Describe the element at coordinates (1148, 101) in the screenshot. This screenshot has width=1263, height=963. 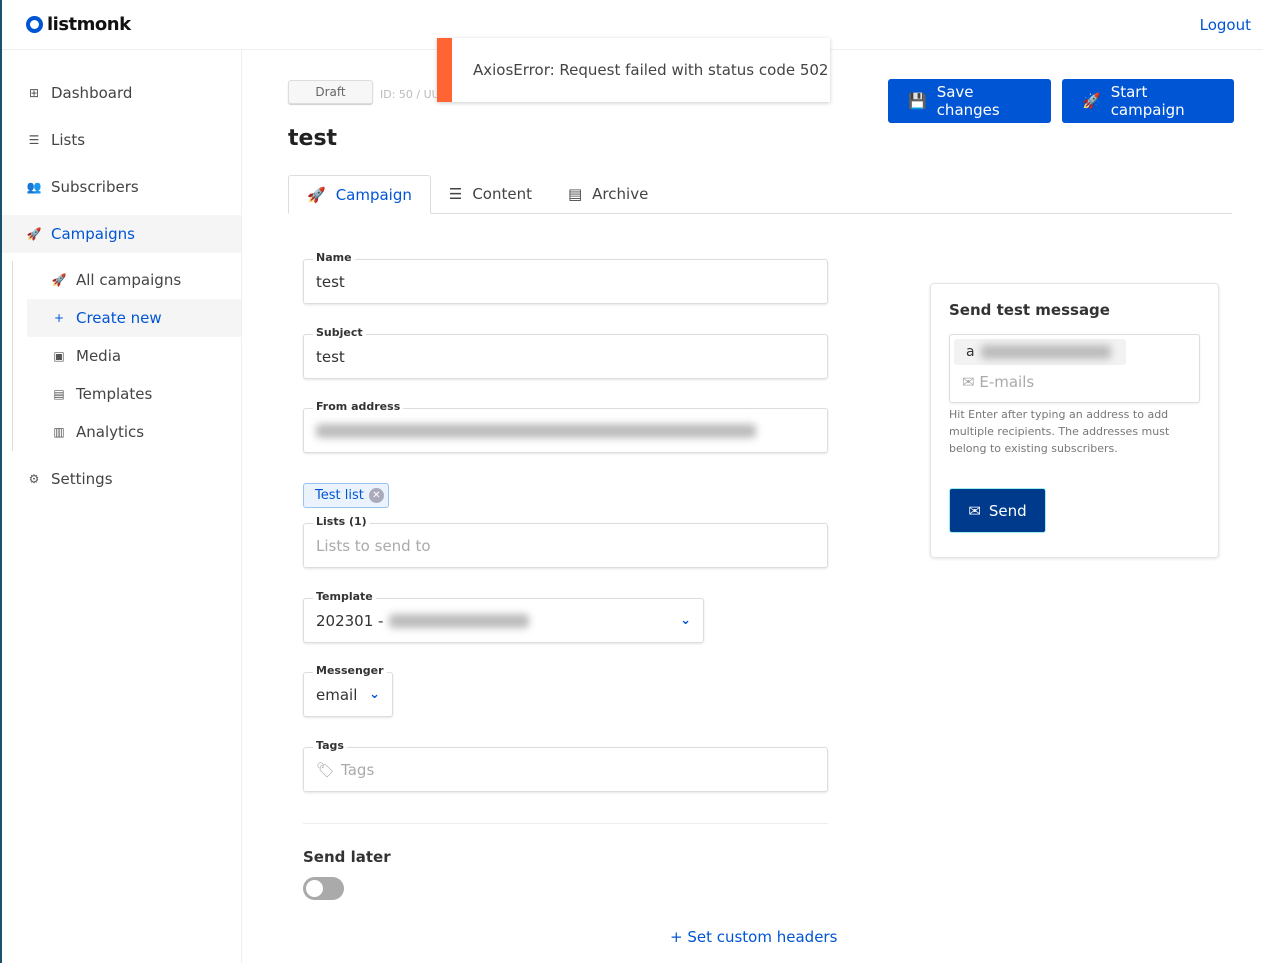
I see `start-campaign-button: 🚀 Start campaign` at that location.